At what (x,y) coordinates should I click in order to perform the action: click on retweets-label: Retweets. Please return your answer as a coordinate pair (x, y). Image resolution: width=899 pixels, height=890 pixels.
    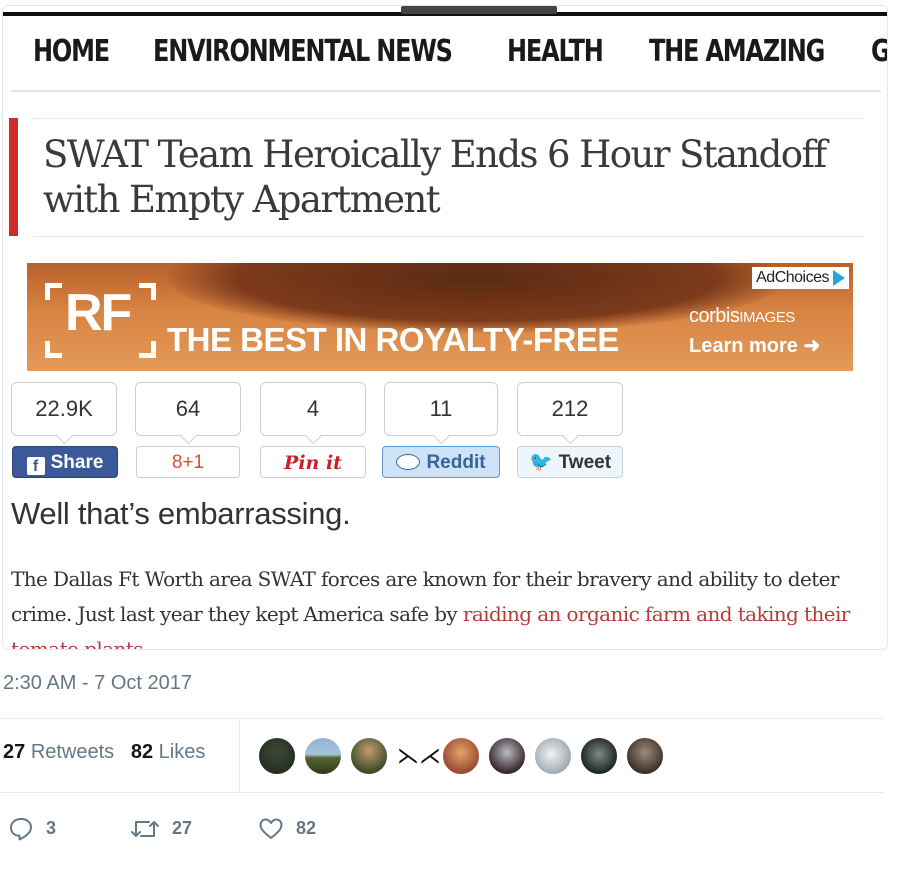
    Looking at the image, I should click on (72, 752).